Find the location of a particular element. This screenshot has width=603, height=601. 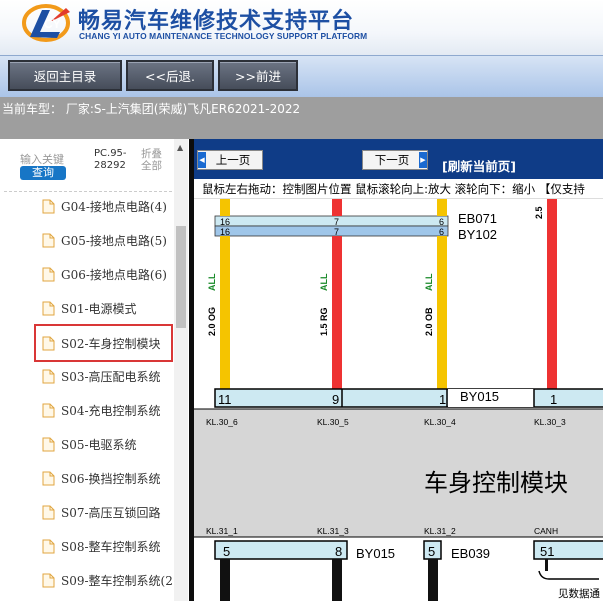

term-top-2: KL.30_5 is located at coordinates (333, 422).